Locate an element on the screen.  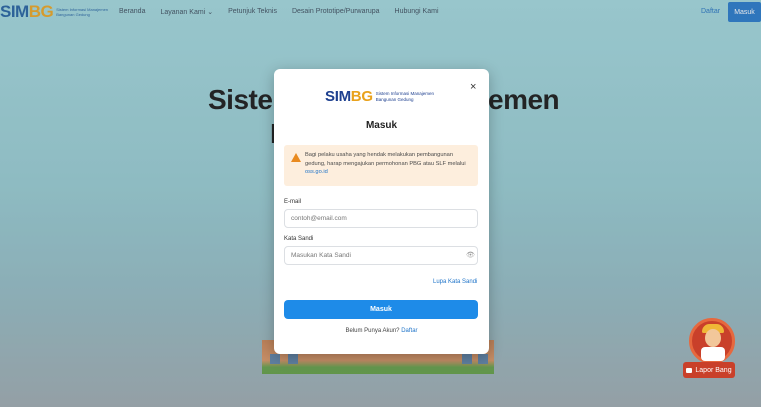
modal-title: Masuk is located at coordinates (381, 125).